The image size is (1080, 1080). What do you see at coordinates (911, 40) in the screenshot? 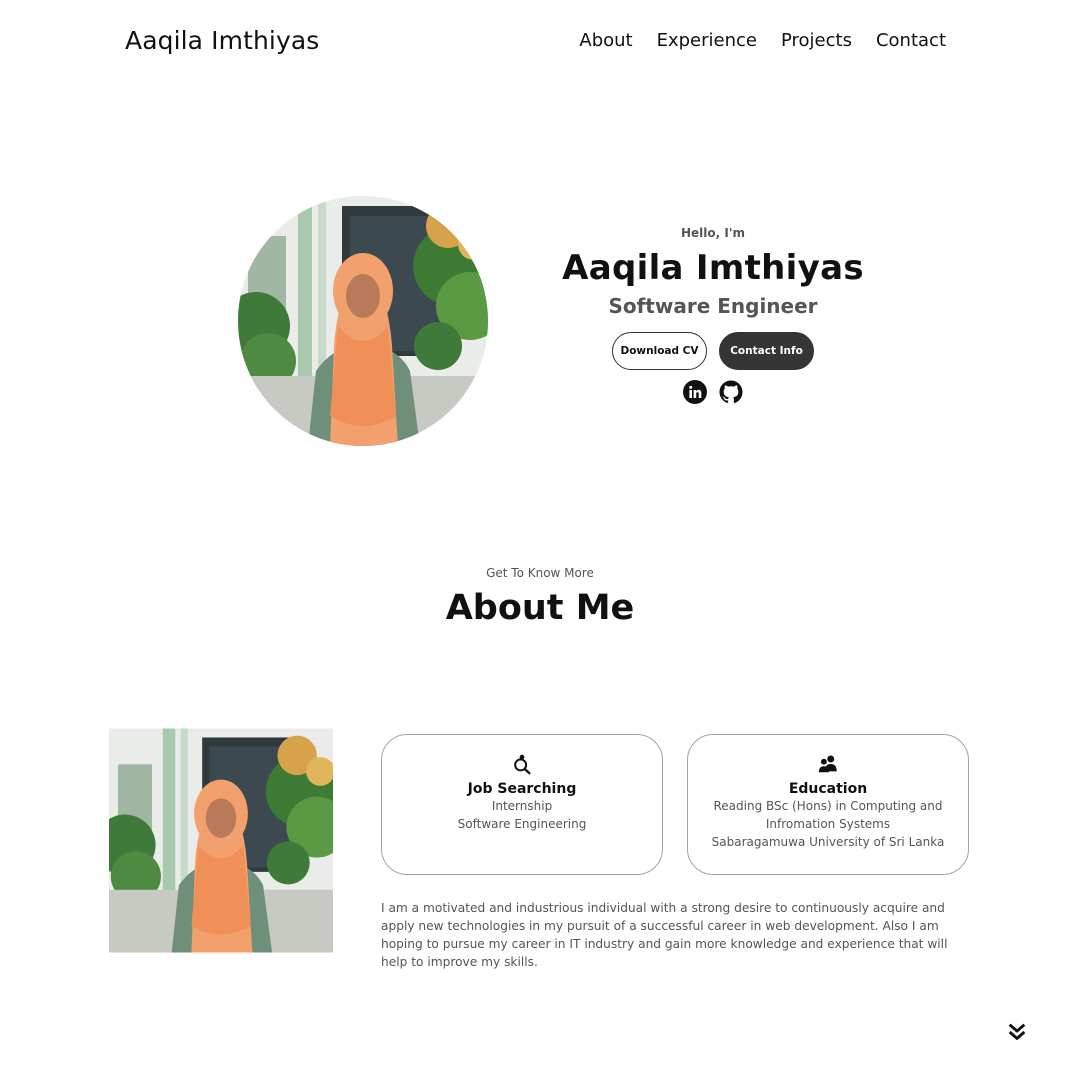
I see `nav-link-contact: Contact` at bounding box center [911, 40].